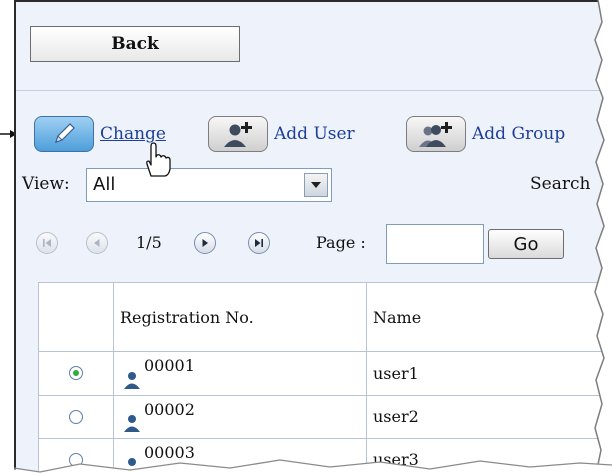 The width and height of the screenshot is (612, 474). I want to click on change-link: Change, so click(133, 134).